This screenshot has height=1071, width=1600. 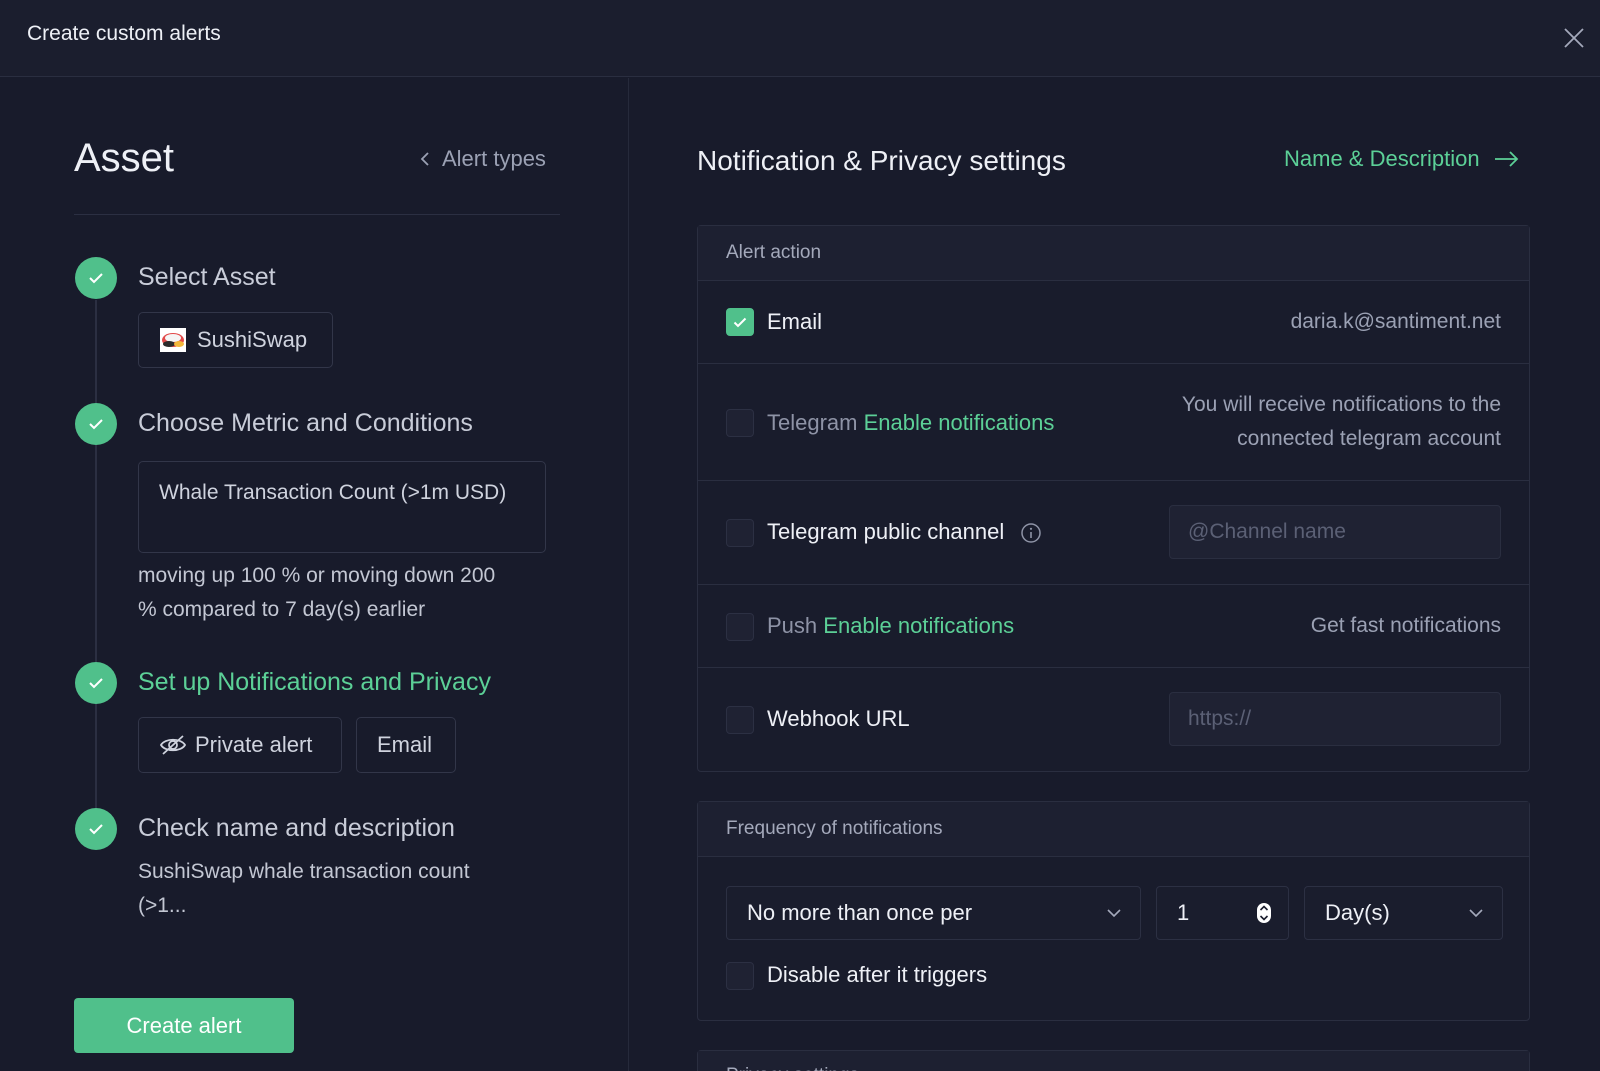 I want to click on step-title-notifications: Set up Notifications and Privacy, so click(x=314, y=682).